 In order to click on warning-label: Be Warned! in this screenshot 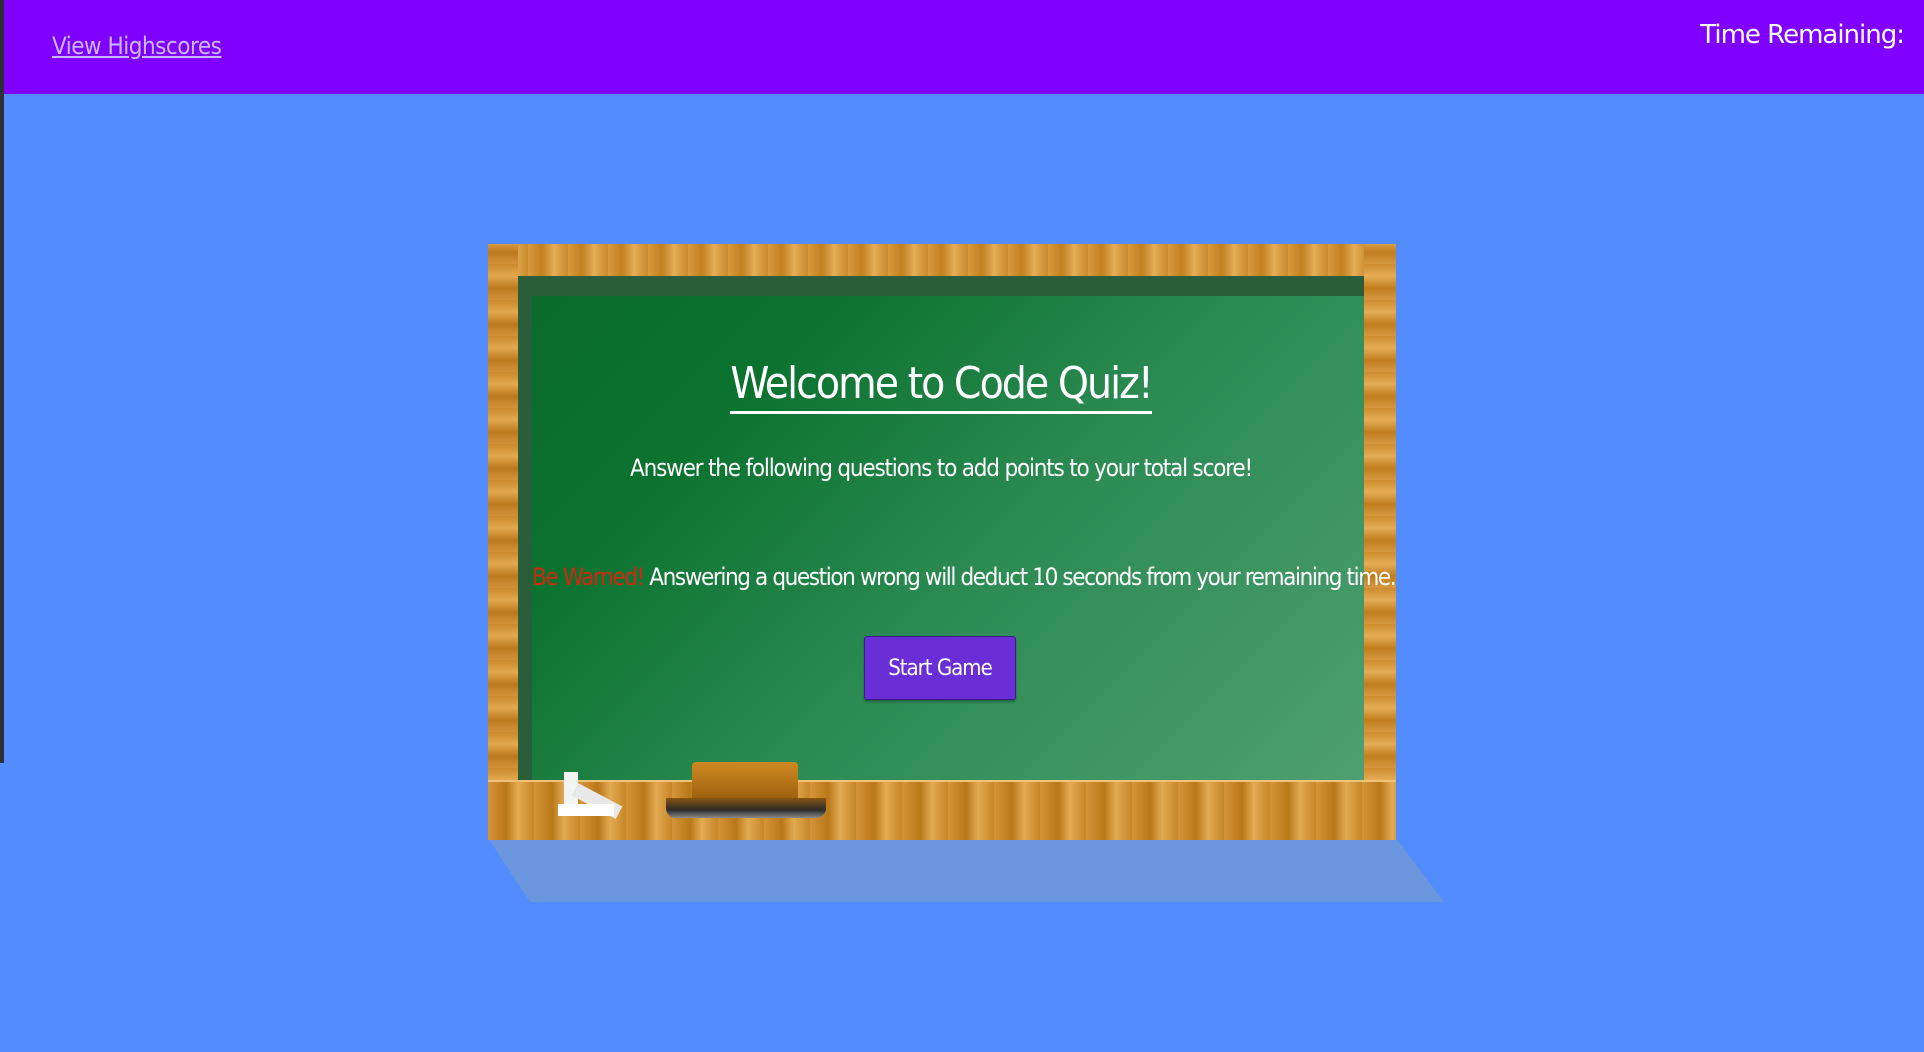, I will do `click(588, 577)`.